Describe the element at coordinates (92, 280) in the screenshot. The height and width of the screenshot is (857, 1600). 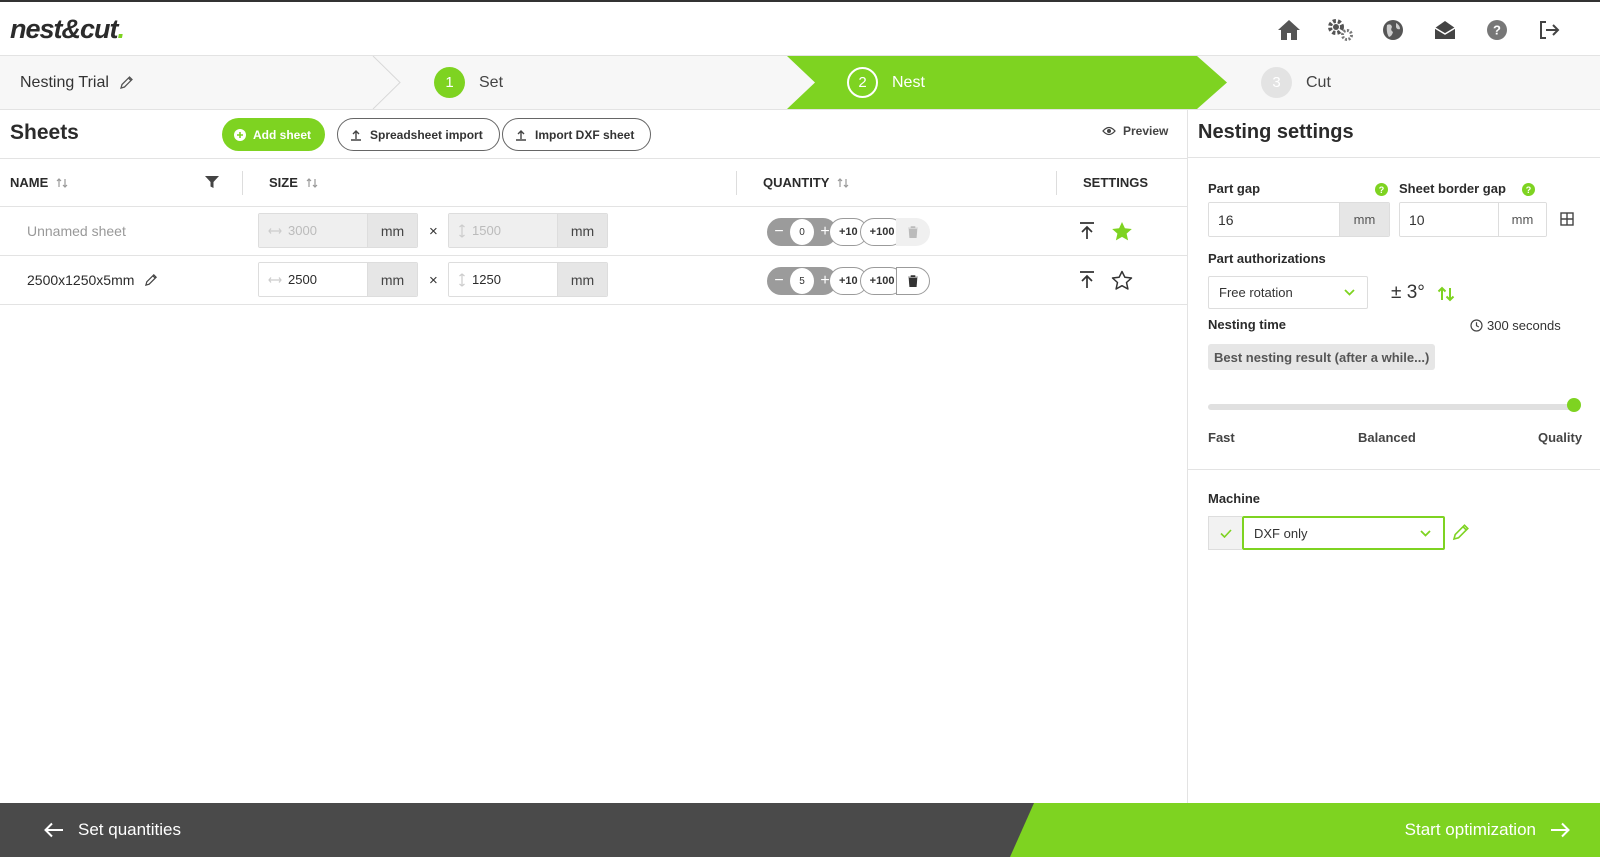
I see `sheet-name: 2500x1250x5mm` at that location.